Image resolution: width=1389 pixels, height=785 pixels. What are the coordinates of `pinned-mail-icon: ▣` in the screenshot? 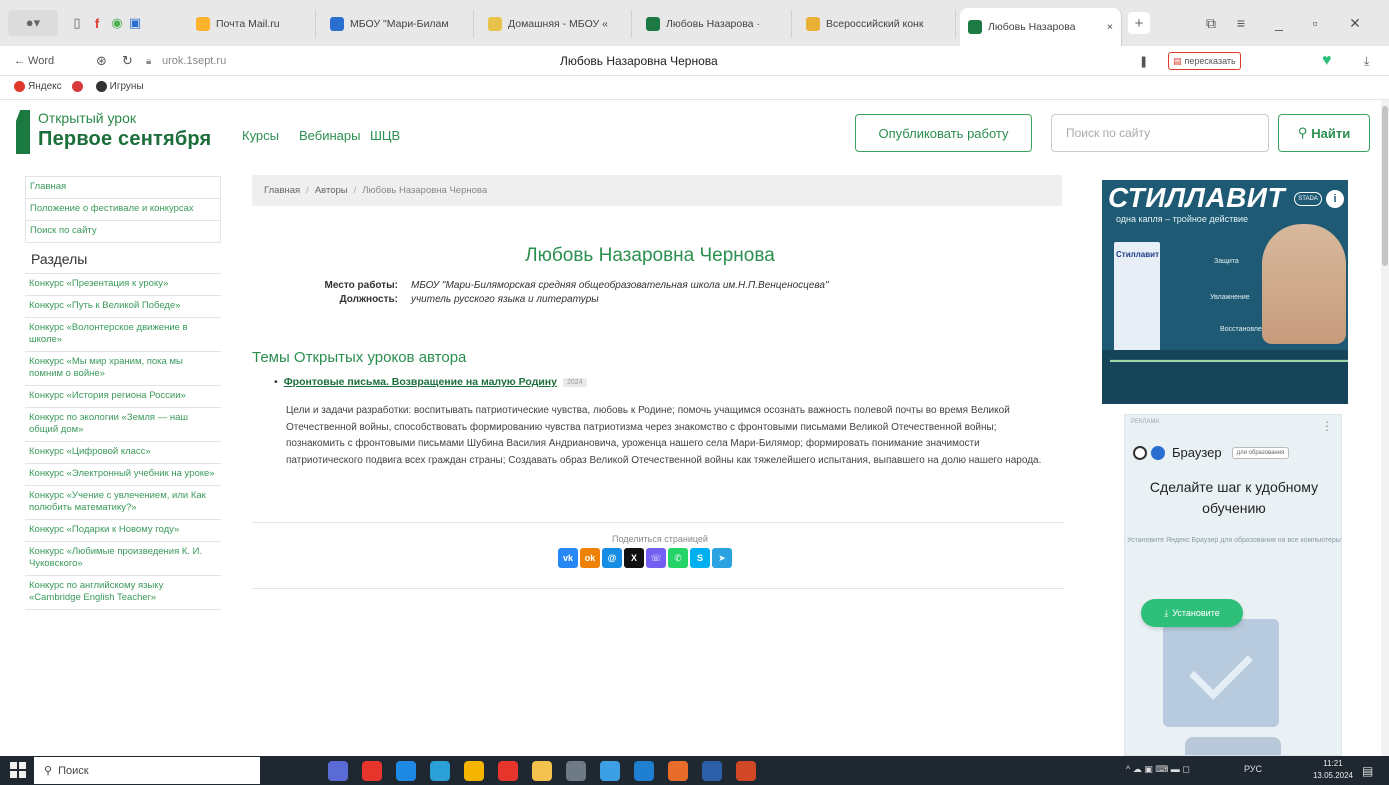 It's located at (135, 23).